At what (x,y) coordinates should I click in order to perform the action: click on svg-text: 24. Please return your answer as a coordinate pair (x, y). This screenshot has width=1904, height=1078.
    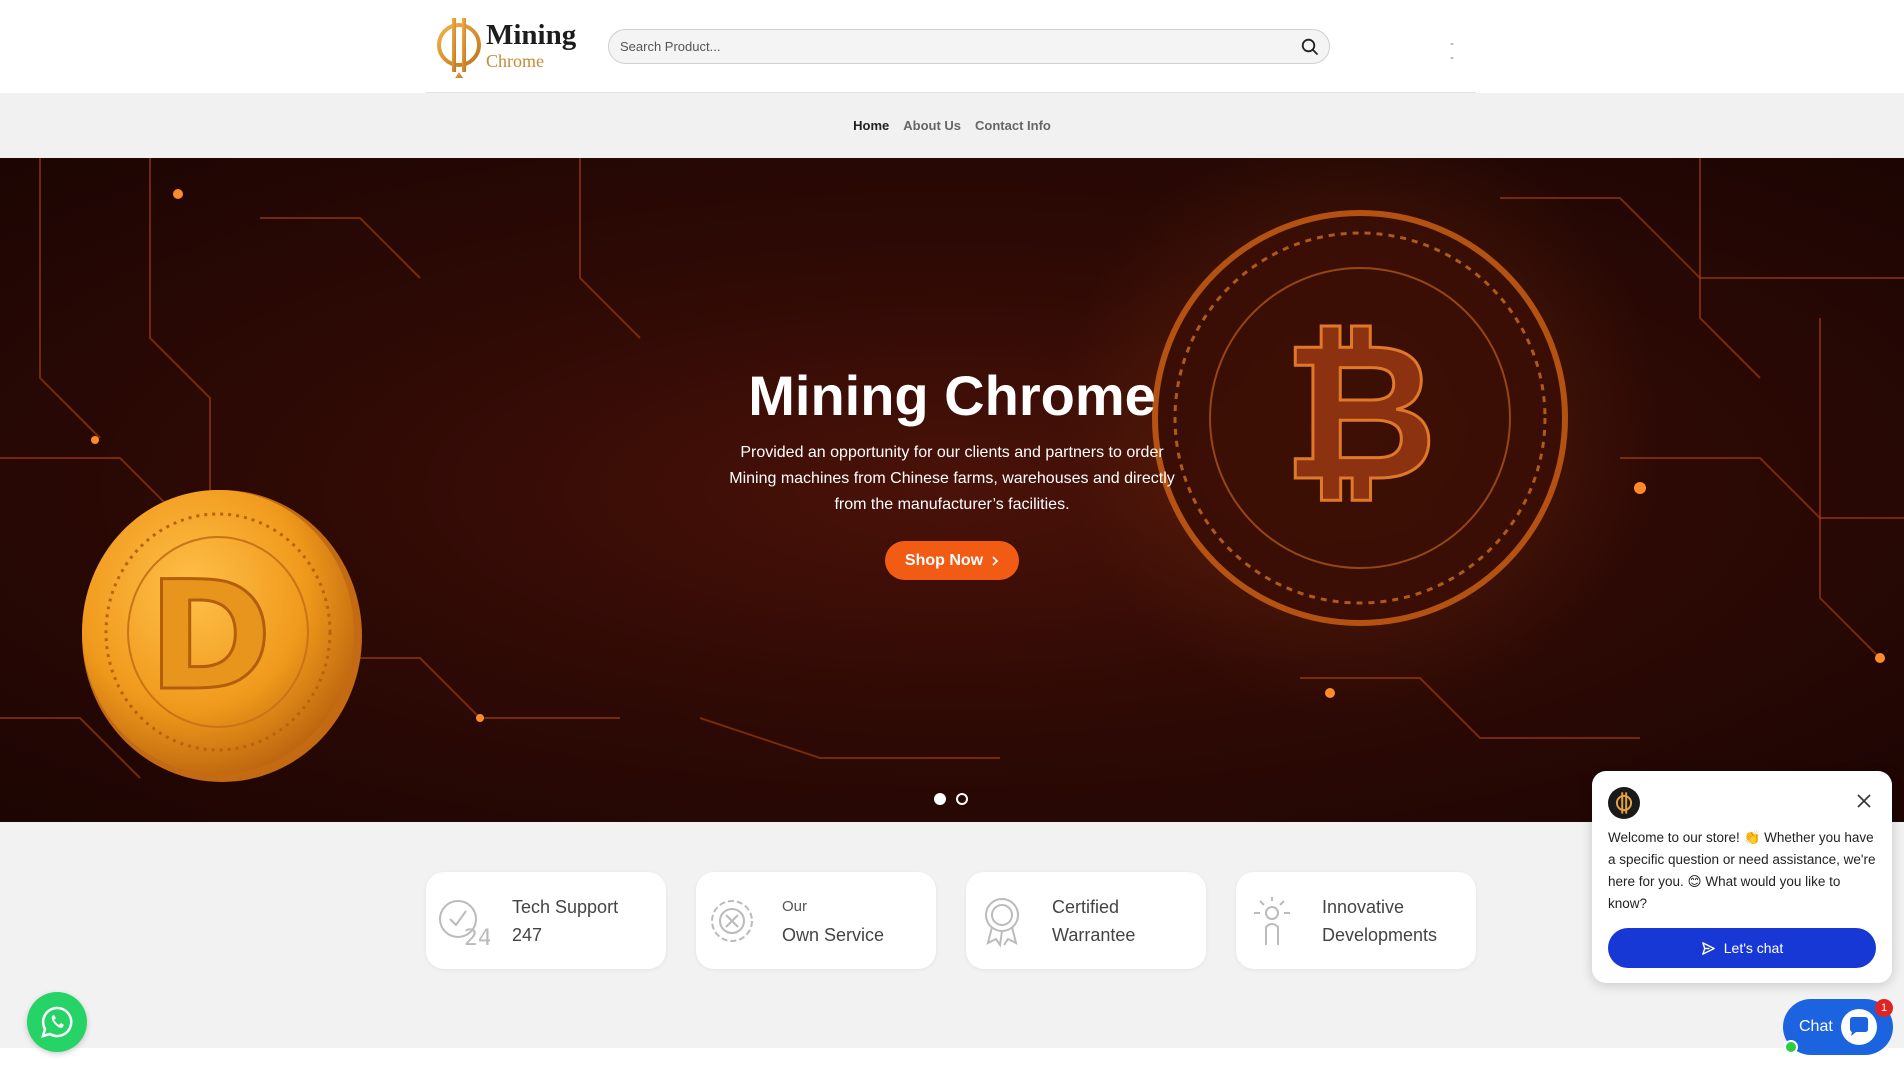
    Looking at the image, I should click on (477, 937).